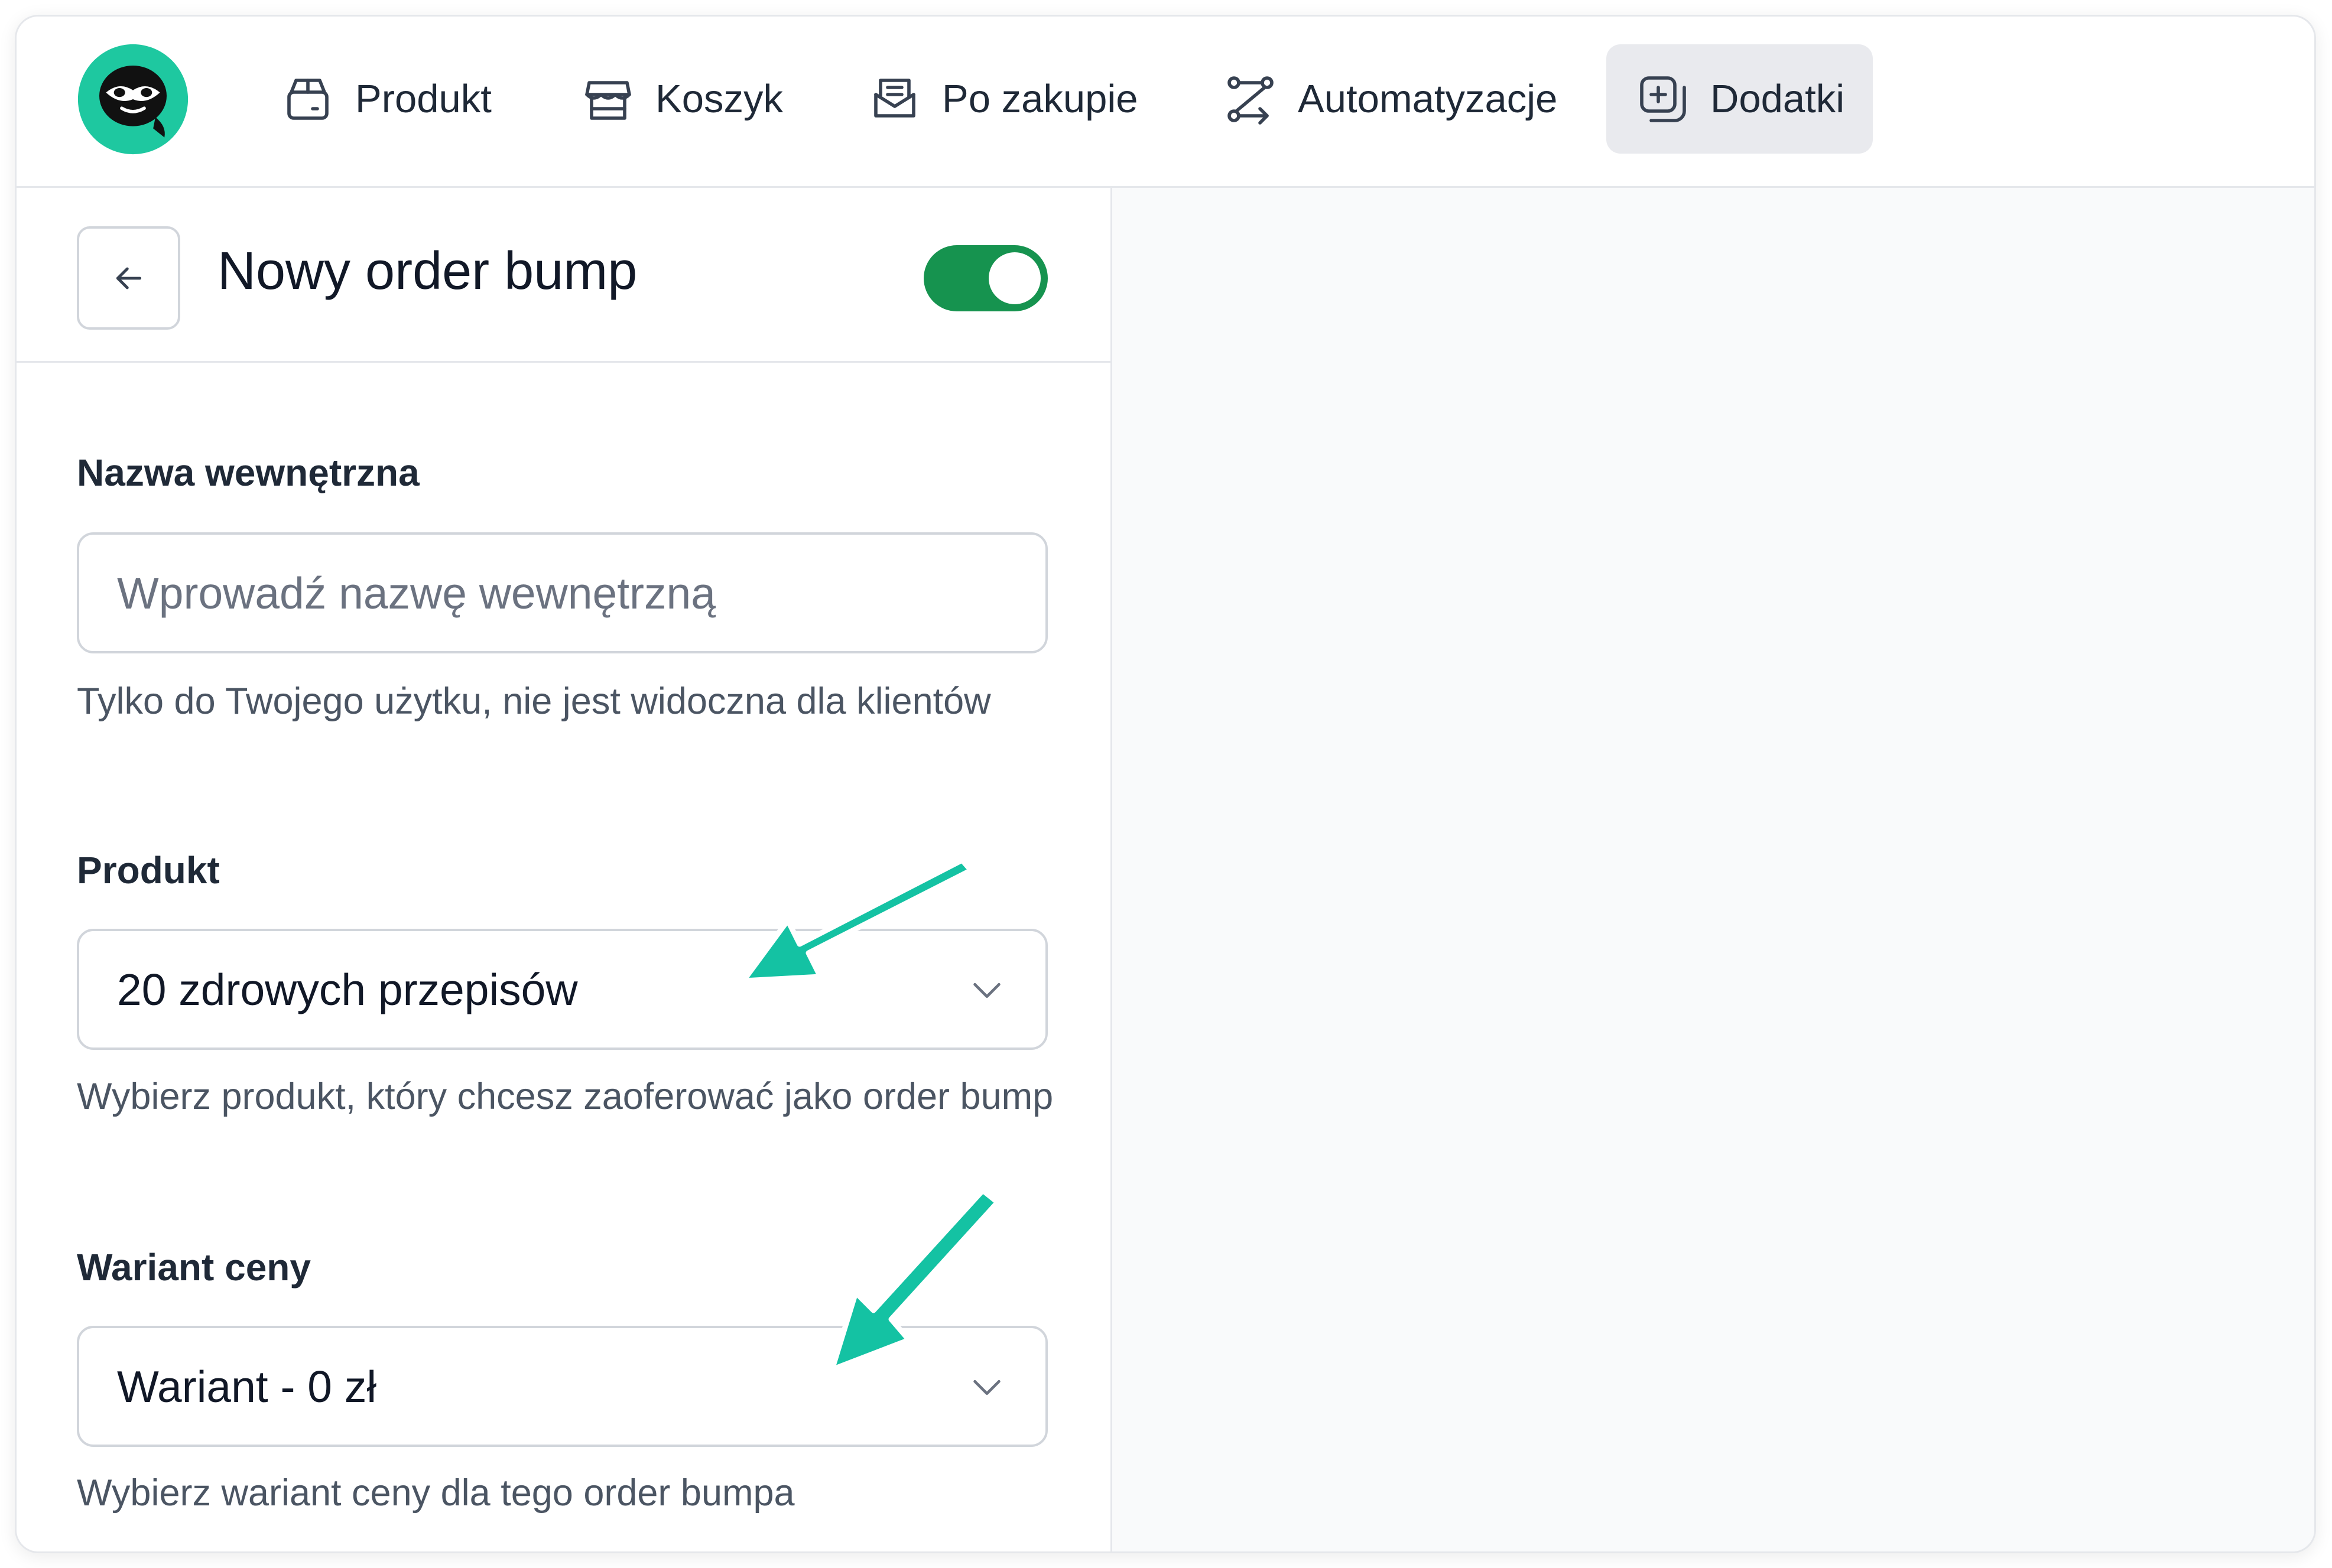 Image resolution: width=2332 pixels, height=1568 pixels. I want to click on workflow-icon, so click(1251, 100).